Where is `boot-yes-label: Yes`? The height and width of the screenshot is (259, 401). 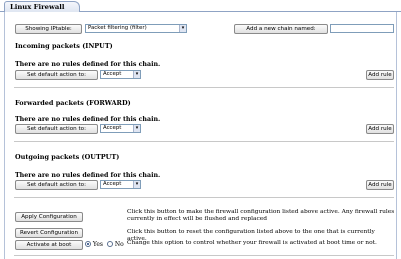 boot-yes-label: Yes is located at coordinates (97, 244).